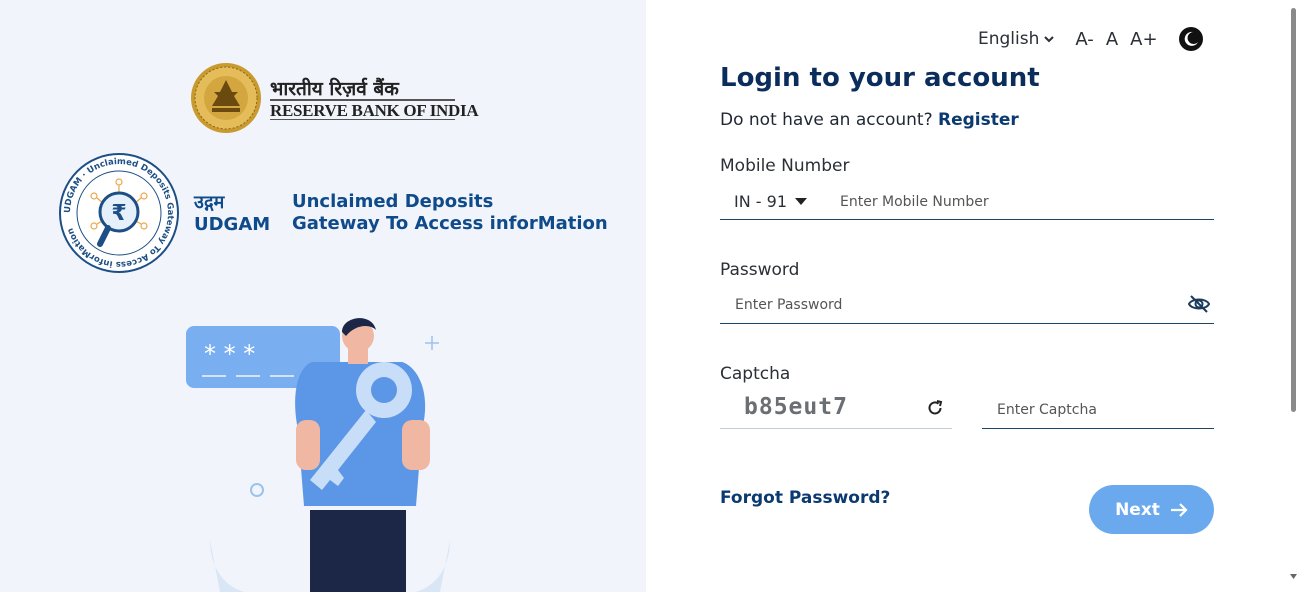 This screenshot has width=1297, height=592. I want to click on password-mask-text: * * *, so click(229, 354).